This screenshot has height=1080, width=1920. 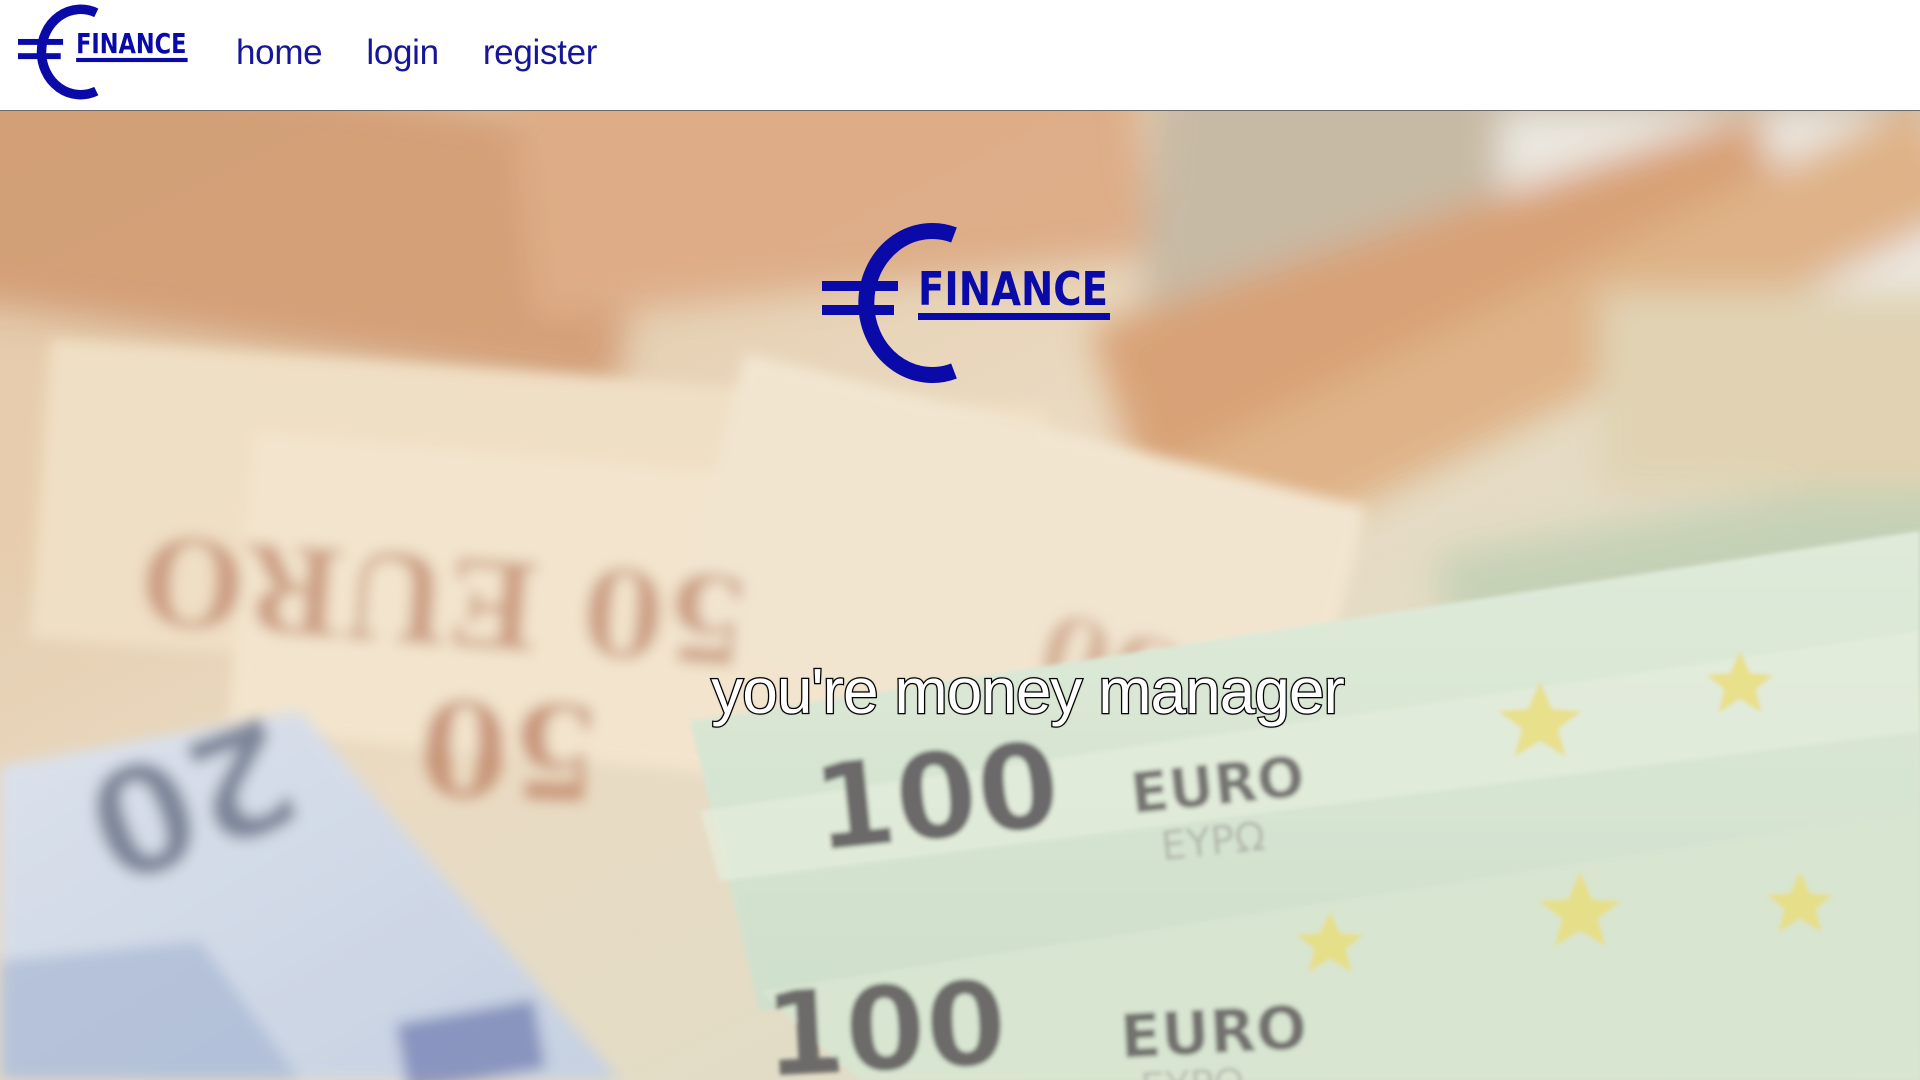 What do you see at coordinates (1028, 691) in the screenshot?
I see `hero-tagline: you're money manager` at bounding box center [1028, 691].